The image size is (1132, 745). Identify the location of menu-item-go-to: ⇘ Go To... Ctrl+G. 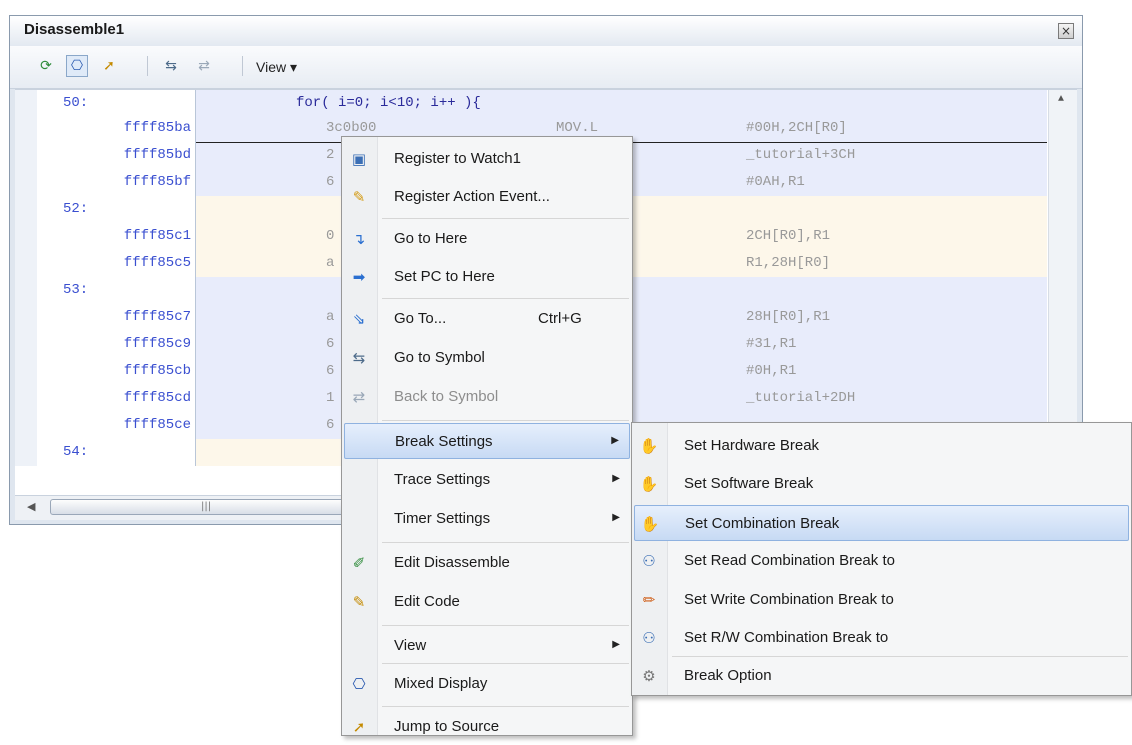
(487, 319).